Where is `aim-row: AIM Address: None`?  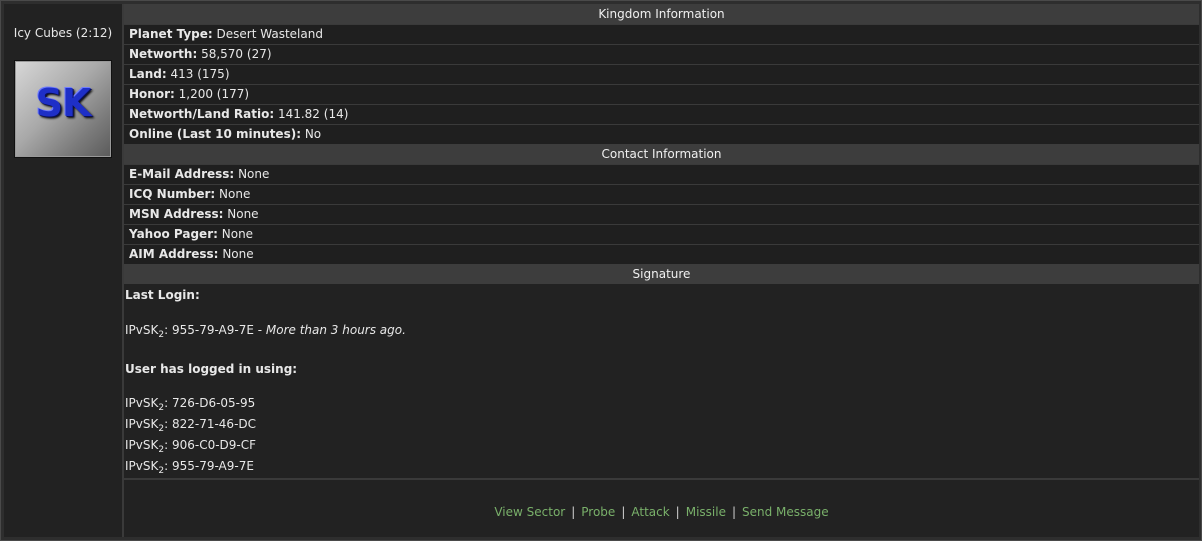
aim-row: AIM Address: None is located at coordinates (661, 254).